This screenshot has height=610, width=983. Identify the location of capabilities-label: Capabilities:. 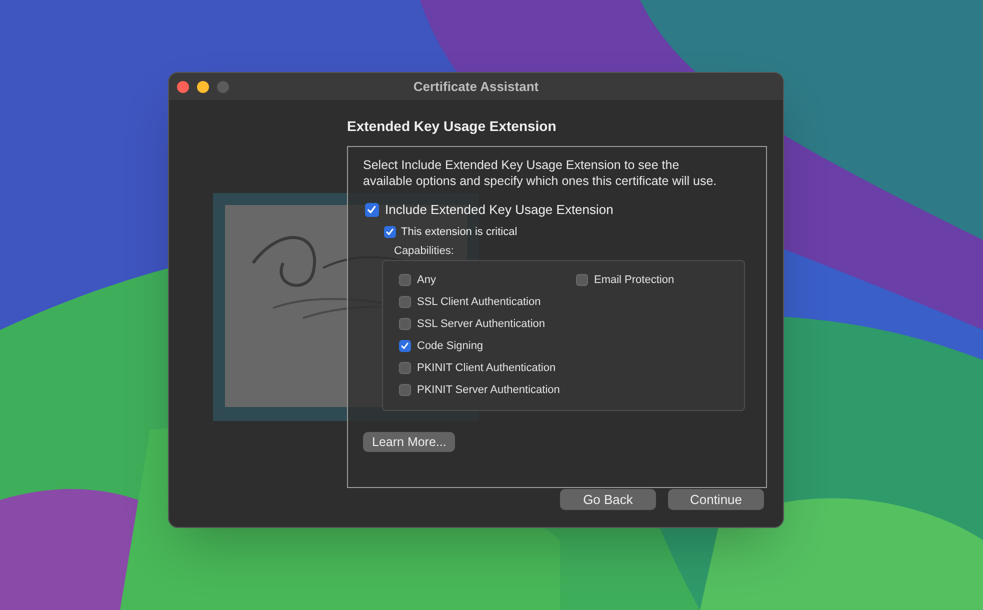
(424, 251).